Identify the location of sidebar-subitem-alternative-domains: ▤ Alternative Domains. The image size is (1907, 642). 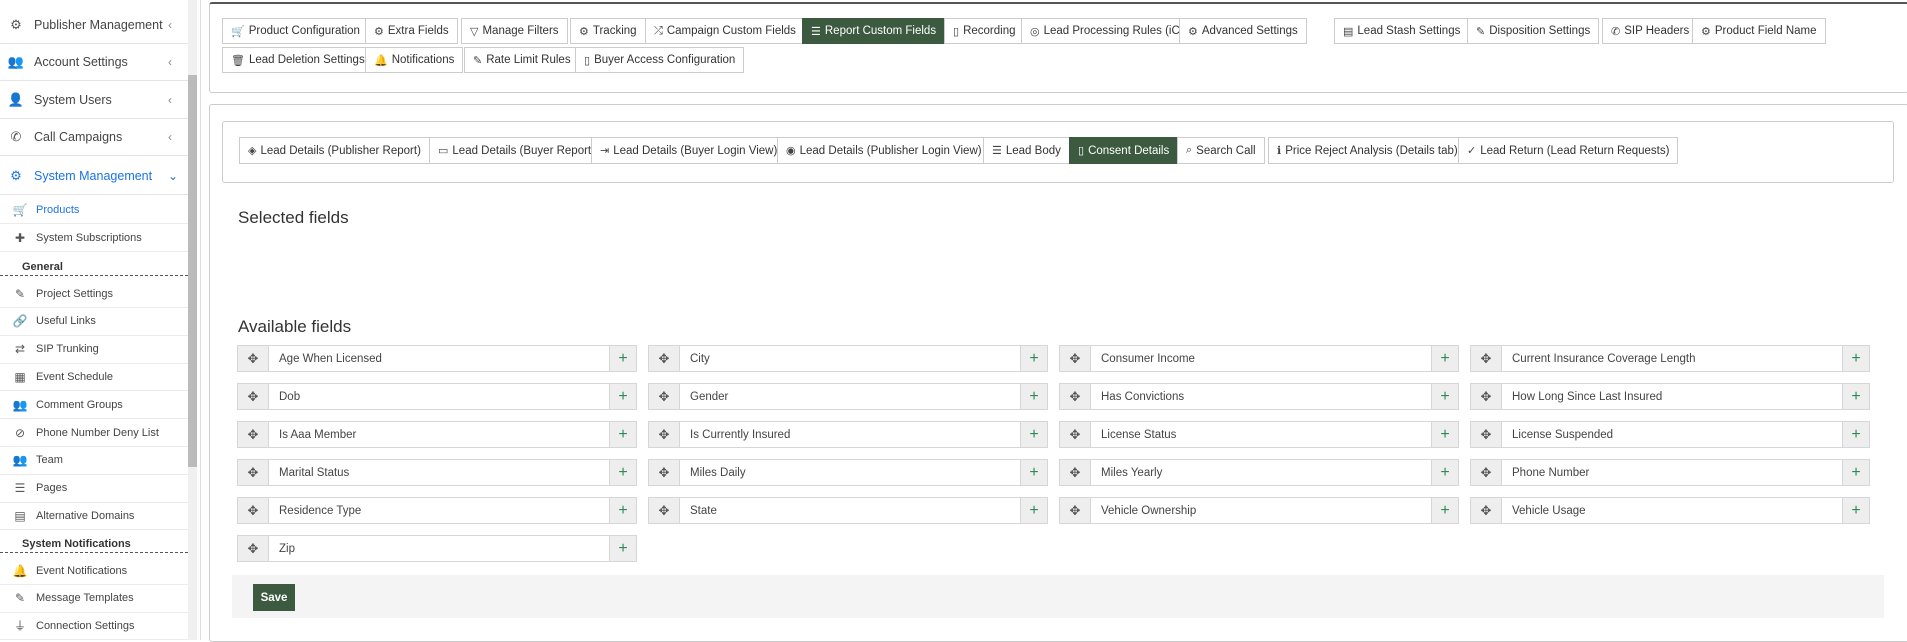
(94, 516).